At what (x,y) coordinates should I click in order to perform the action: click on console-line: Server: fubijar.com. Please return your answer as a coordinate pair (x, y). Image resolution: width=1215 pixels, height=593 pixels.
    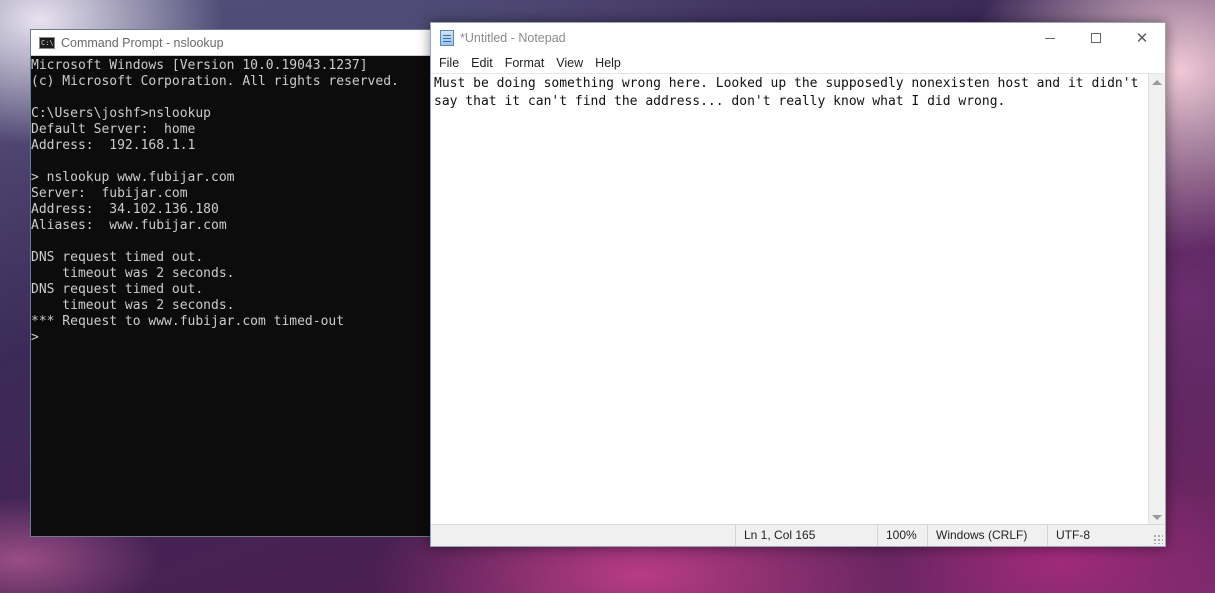
    Looking at the image, I should click on (109, 193).